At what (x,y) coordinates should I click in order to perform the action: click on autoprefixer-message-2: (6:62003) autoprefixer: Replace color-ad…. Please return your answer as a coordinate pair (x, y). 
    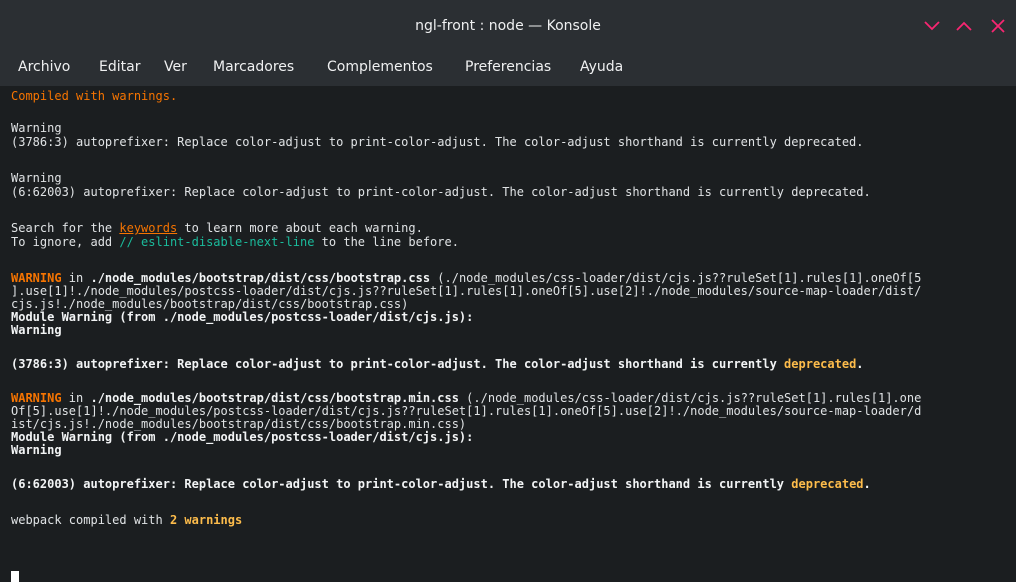
    Looking at the image, I should click on (441, 484).